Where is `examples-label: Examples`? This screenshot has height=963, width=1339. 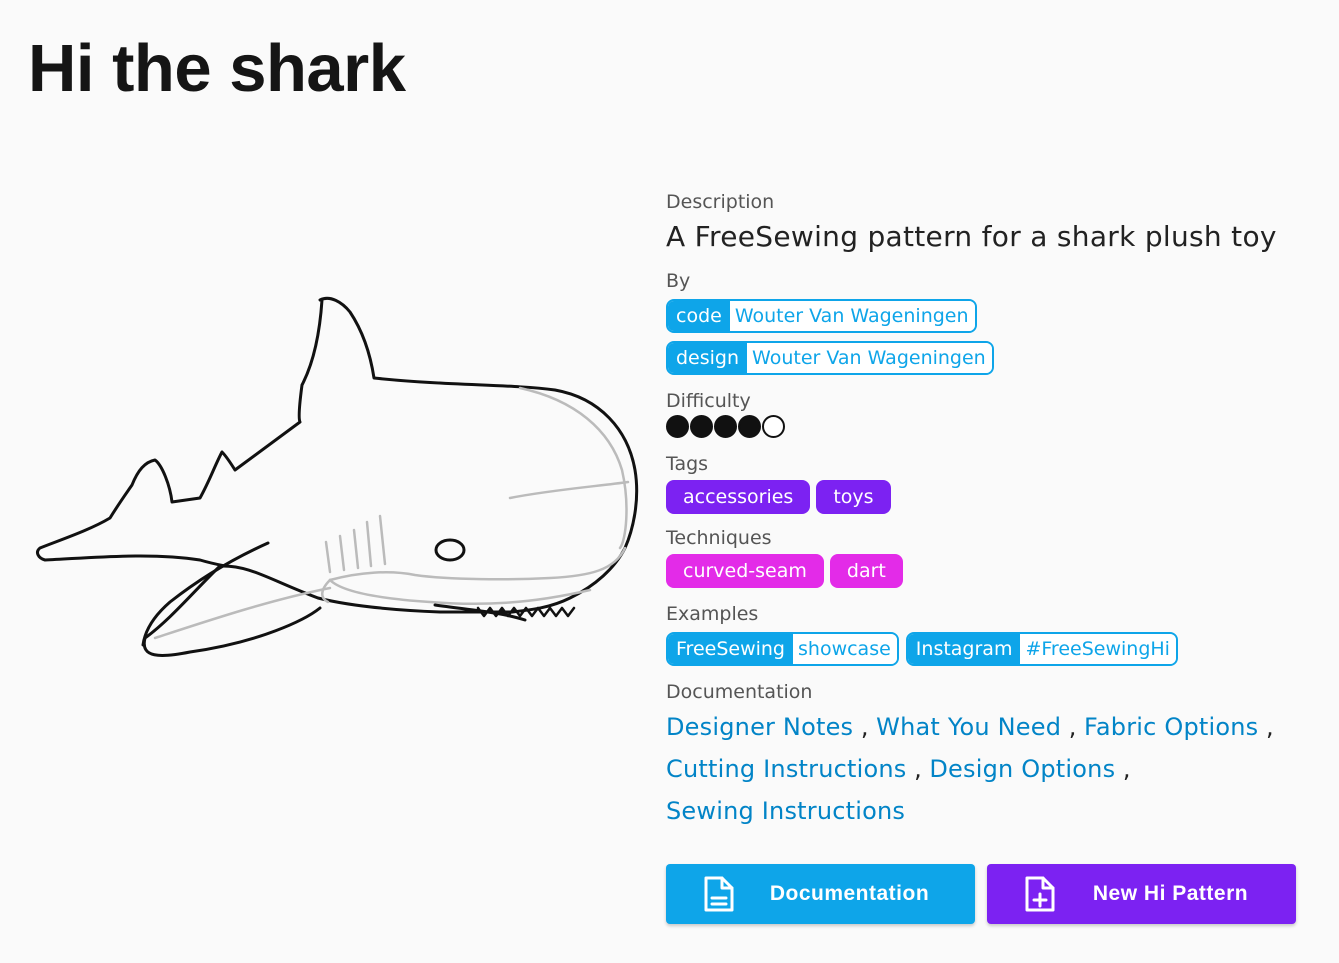 examples-label: Examples is located at coordinates (712, 614).